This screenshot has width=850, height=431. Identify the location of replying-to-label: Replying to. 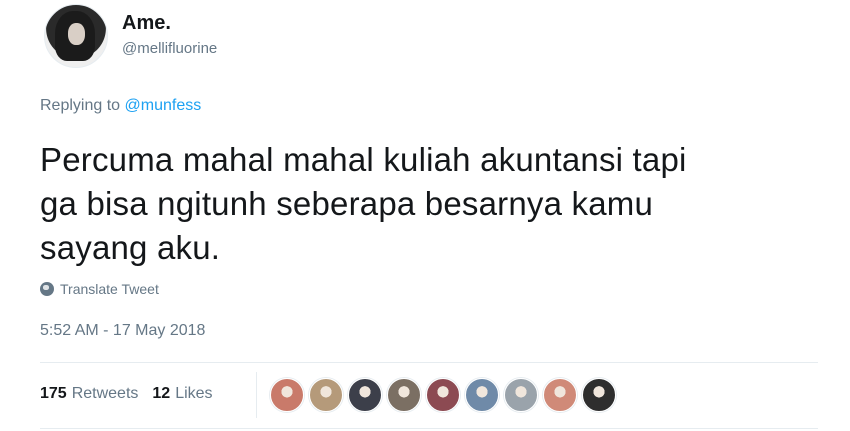
(80, 105).